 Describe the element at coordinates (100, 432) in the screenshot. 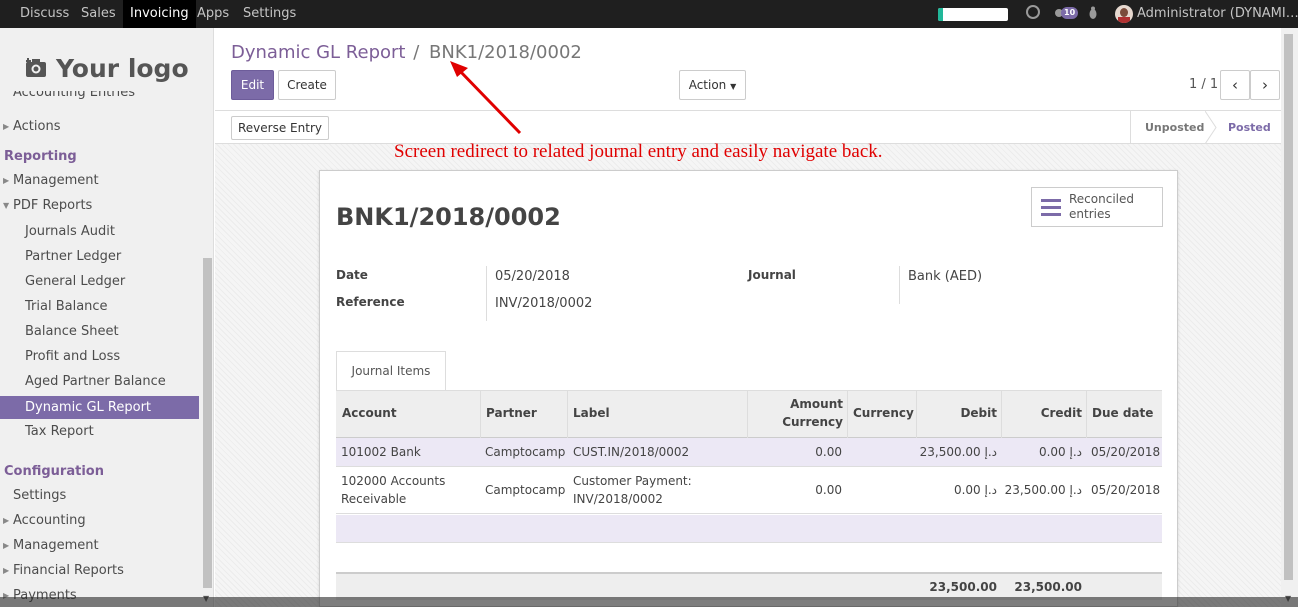

I see `sidebar-item-tax-report: Tax Report` at that location.